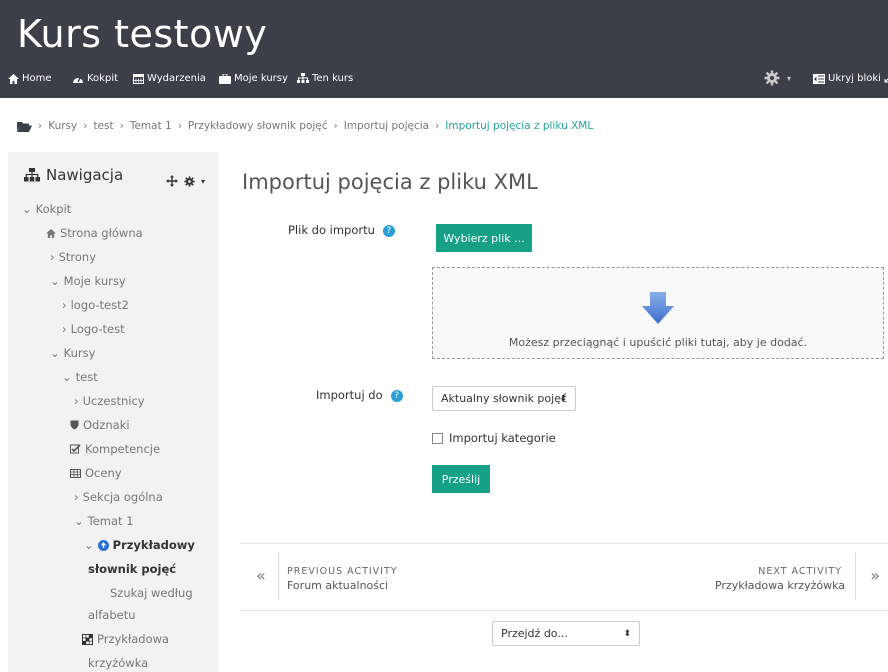 Image resolution: width=888 pixels, height=672 pixels. What do you see at coordinates (109, 401) in the screenshot?
I see `tree-item-uczestnicy: › Uczestnicy` at bounding box center [109, 401].